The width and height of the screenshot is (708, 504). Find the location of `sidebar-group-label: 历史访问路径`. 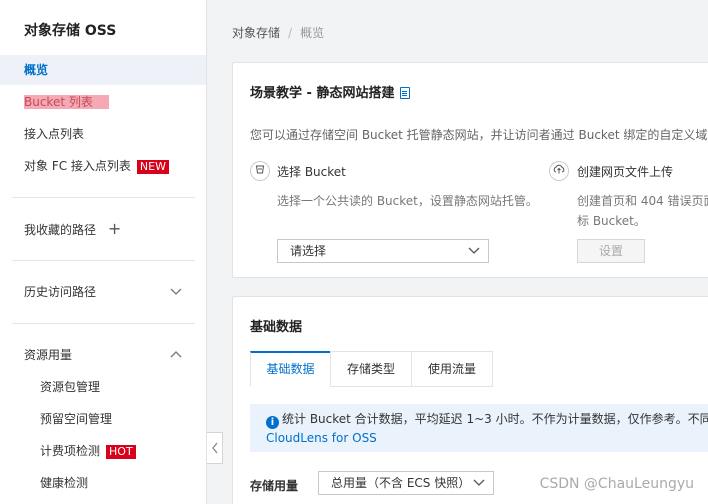

sidebar-group-label: 历史访问路径 is located at coordinates (60, 292).